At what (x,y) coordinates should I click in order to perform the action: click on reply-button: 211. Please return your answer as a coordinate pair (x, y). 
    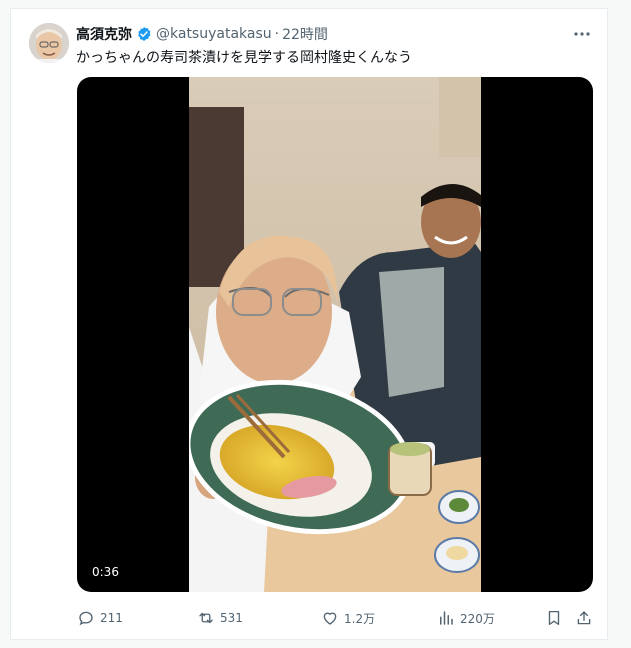
    Looking at the image, I should click on (100, 618).